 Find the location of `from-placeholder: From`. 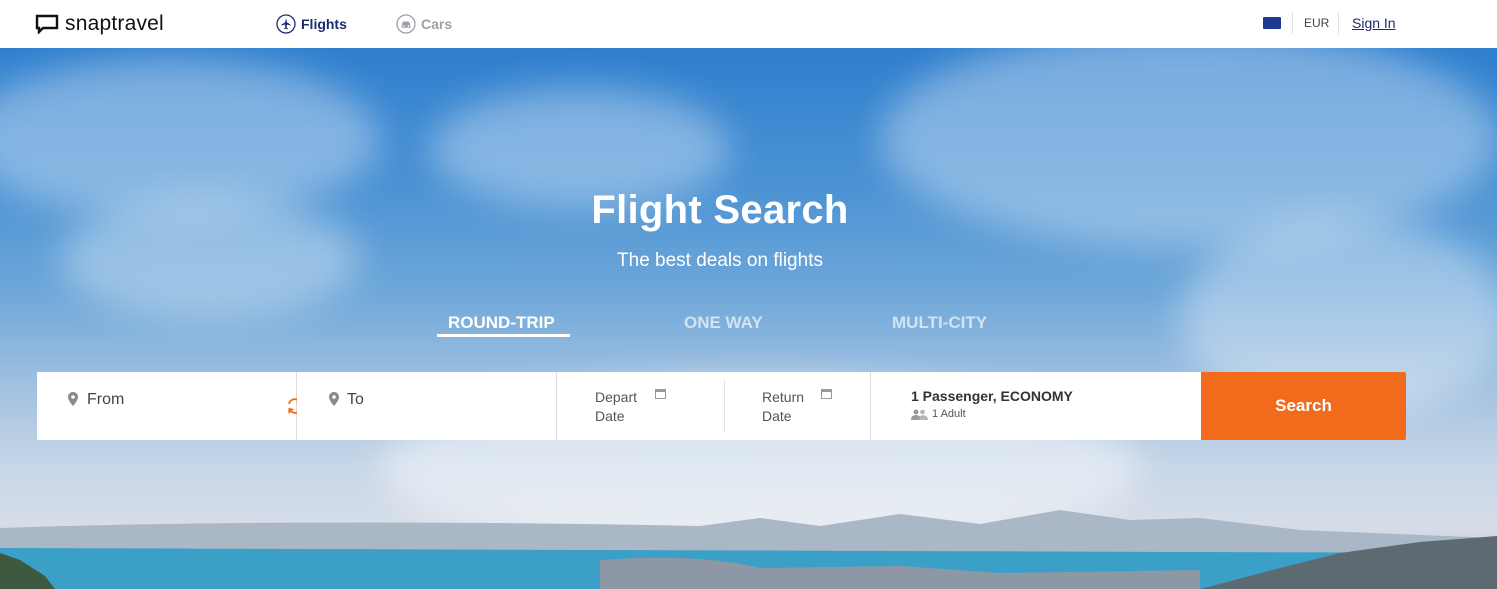

from-placeholder: From is located at coordinates (106, 399).